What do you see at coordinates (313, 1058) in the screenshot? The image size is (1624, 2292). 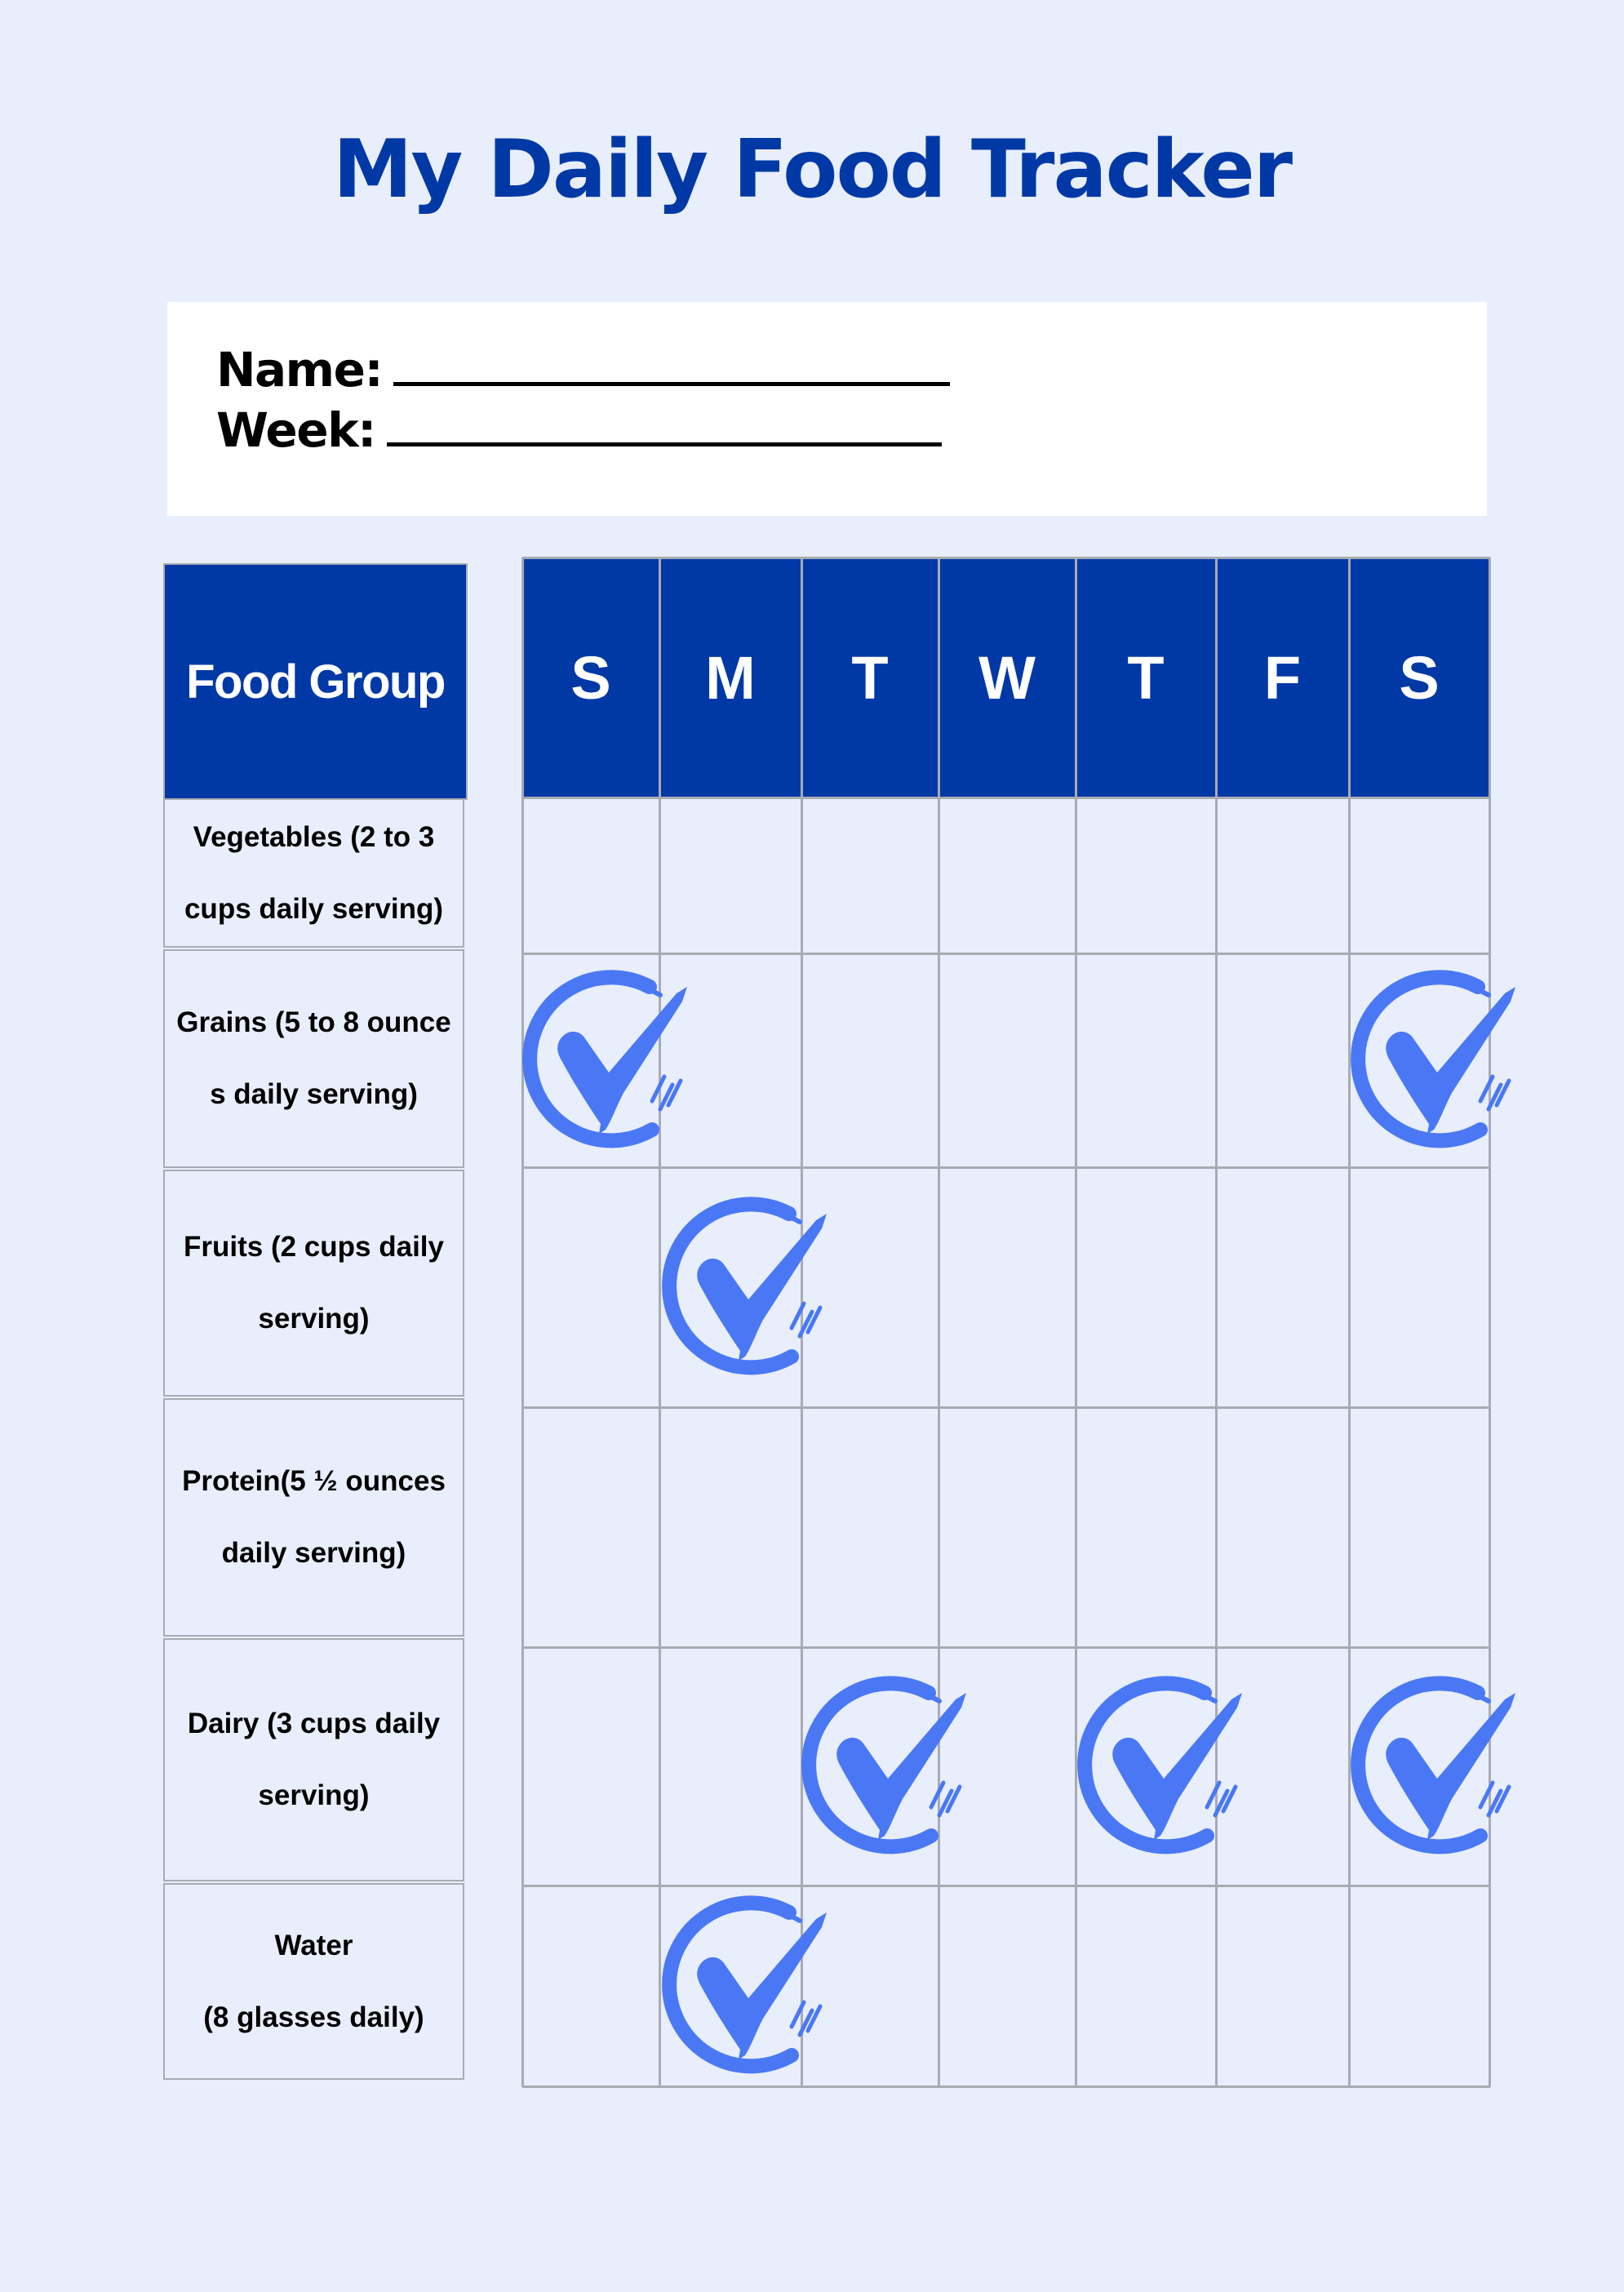 I see `food-group-label: Grains (5 to 8 ounce s daily serving)` at bounding box center [313, 1058].